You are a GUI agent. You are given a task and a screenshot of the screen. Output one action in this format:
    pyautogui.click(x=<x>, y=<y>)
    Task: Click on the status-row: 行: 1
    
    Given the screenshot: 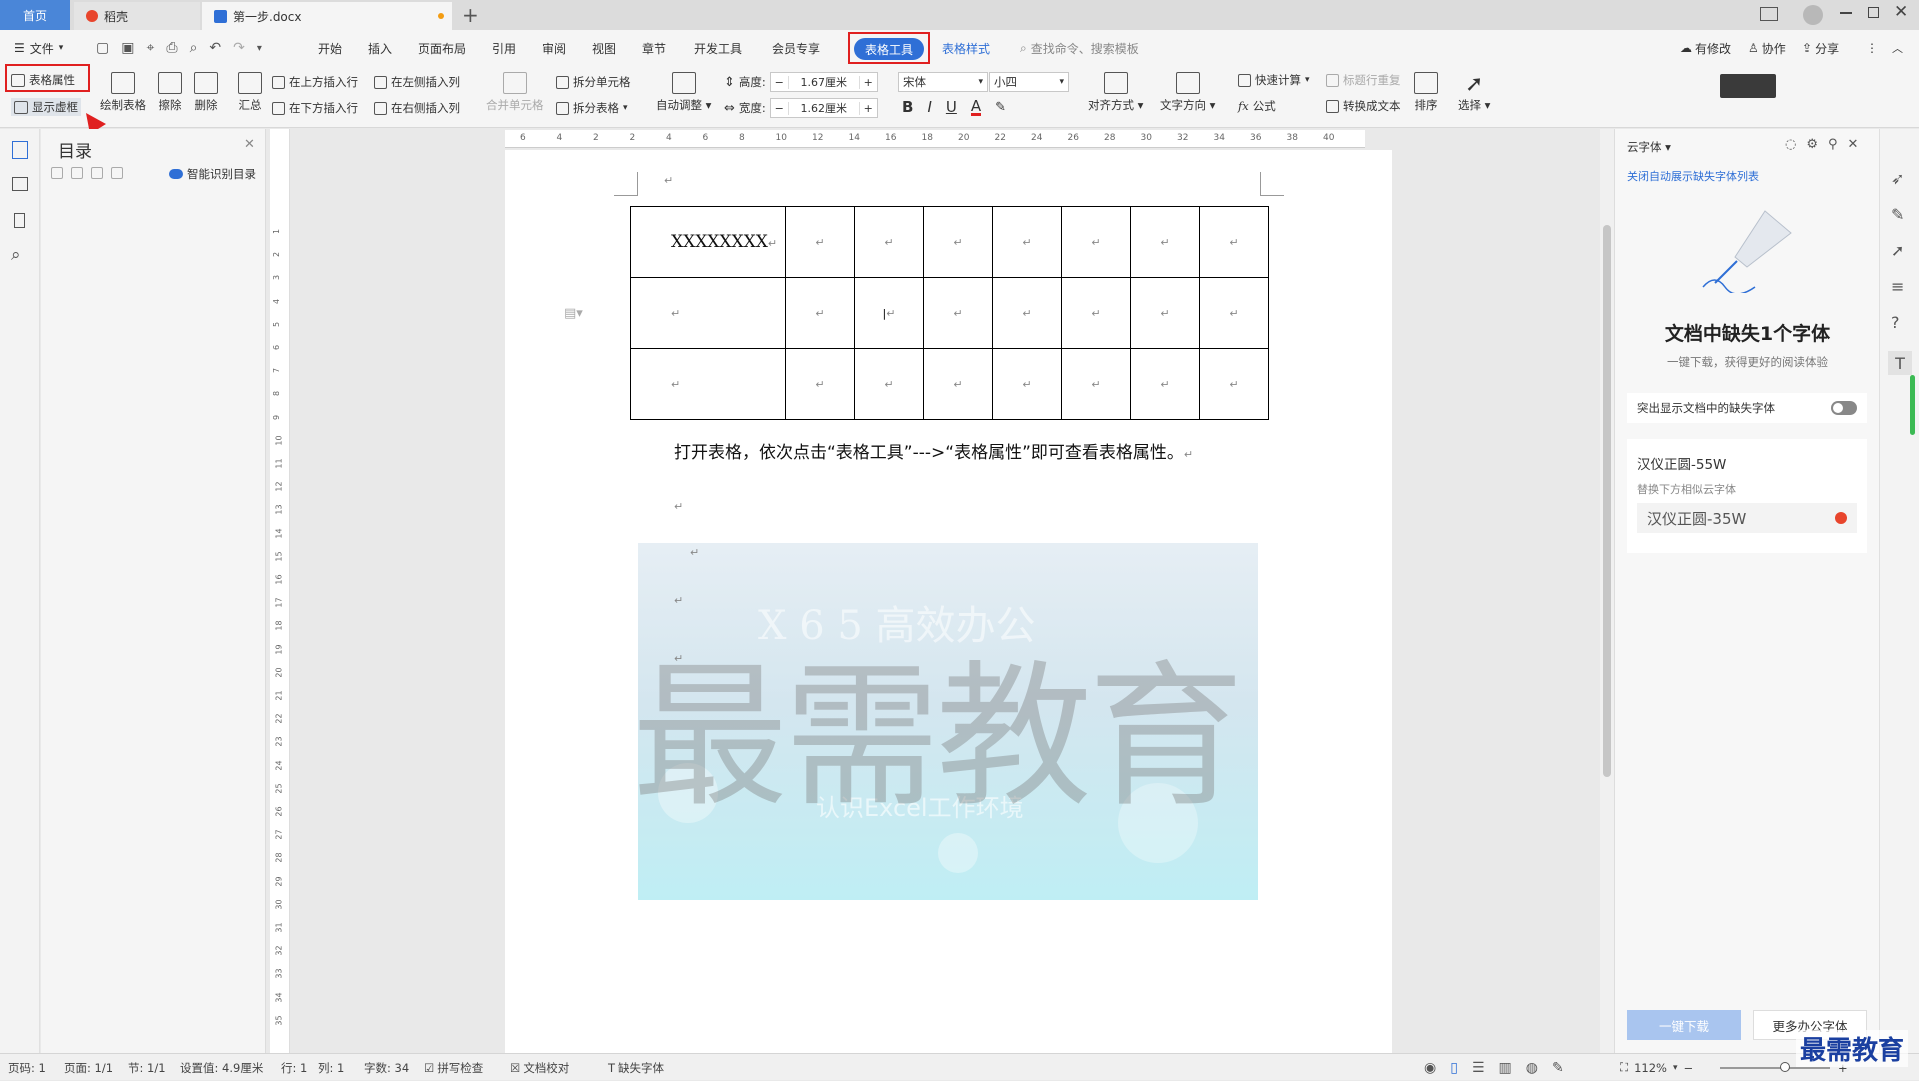 What is the action you would take?
    pyautogui.click(x=294, y=1067)
    